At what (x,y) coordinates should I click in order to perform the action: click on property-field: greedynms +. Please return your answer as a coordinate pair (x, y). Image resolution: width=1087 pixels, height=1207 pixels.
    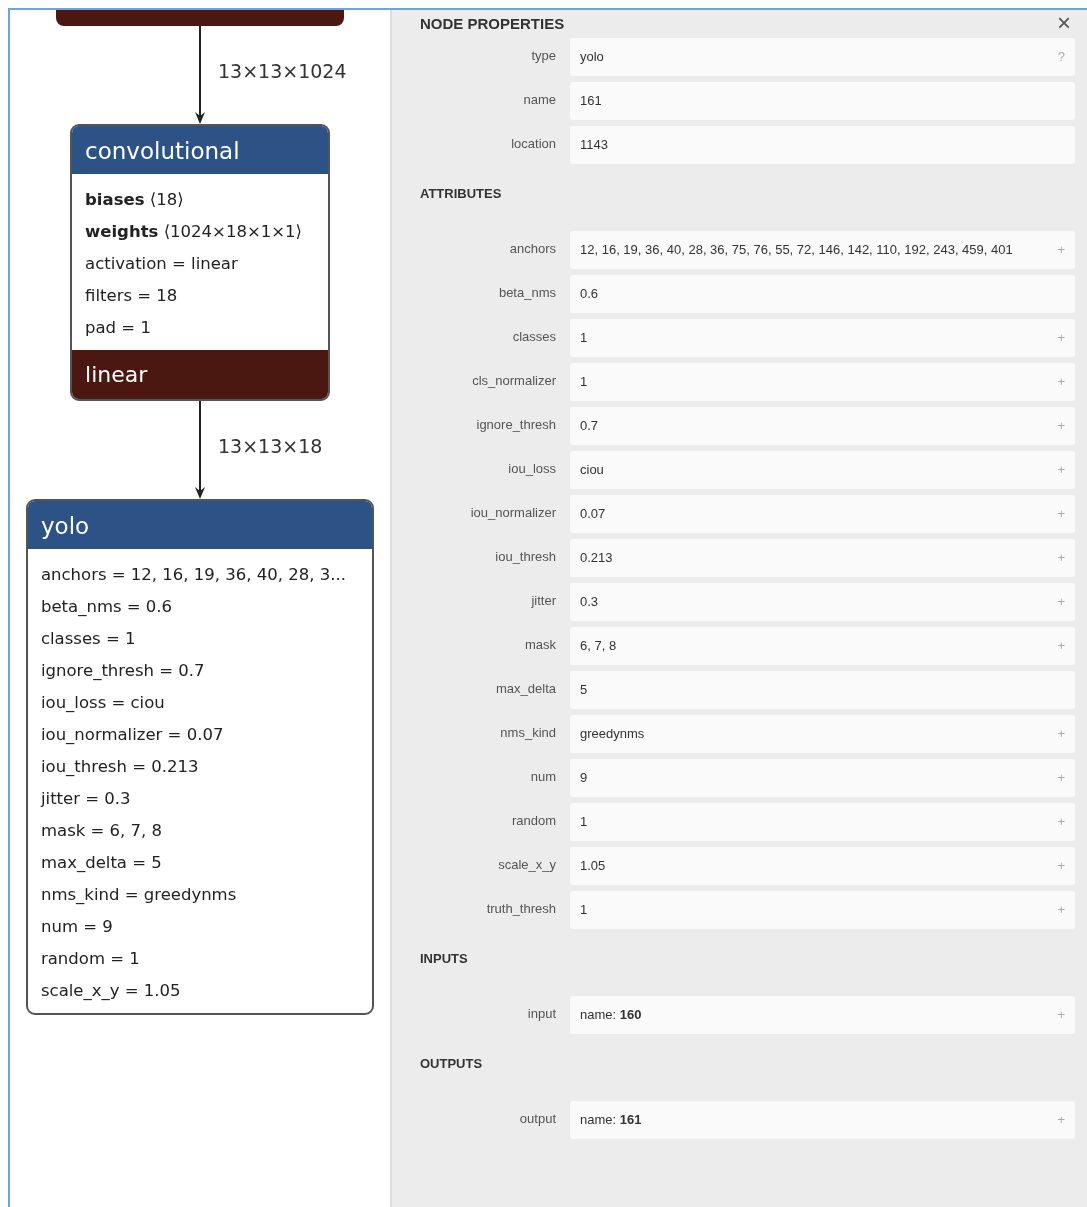
    Looking at the image, I should click on (822, 734).